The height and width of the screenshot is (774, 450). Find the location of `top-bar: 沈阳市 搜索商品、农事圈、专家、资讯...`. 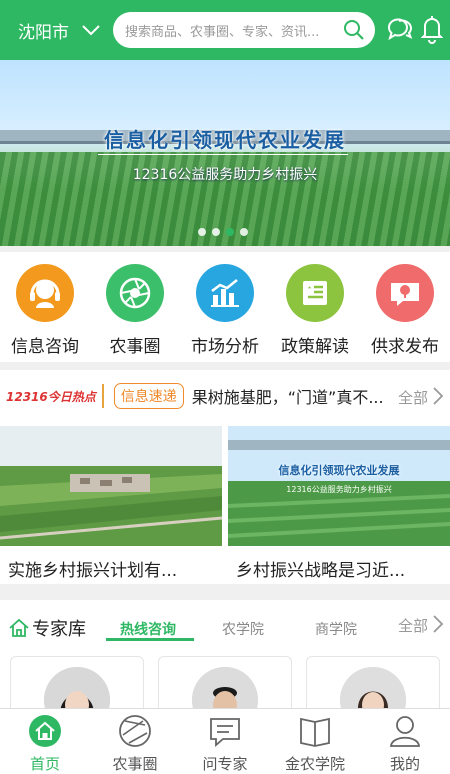

top-bar: 沈阳市 搜索商品、农事圈、专家、资讯... is located at coordinates (225, 30).